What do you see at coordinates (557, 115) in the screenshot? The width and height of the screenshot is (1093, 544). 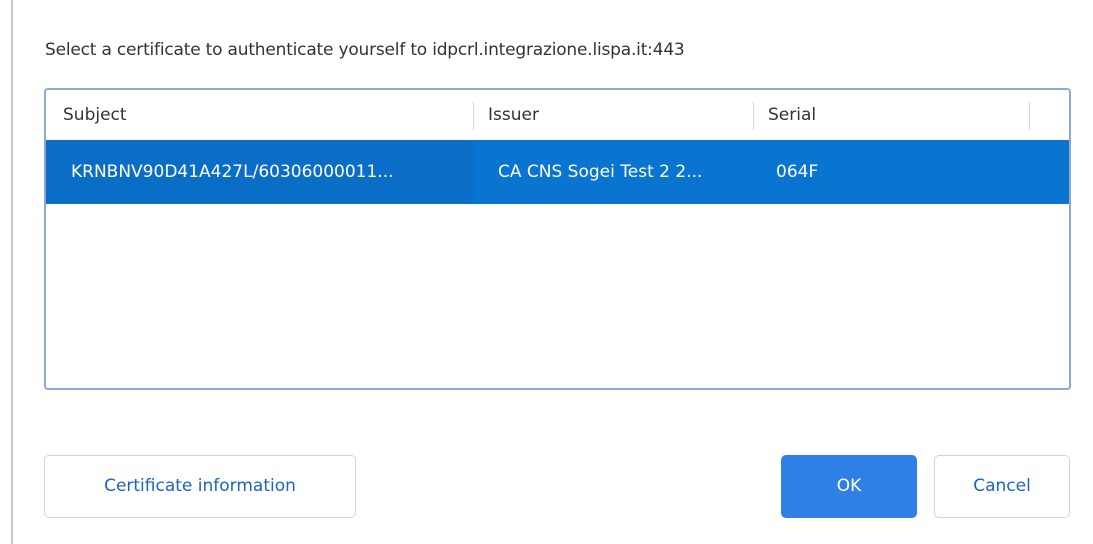 I see `table-header: Subject Issuer Serial` at bounding box center [557, 115].